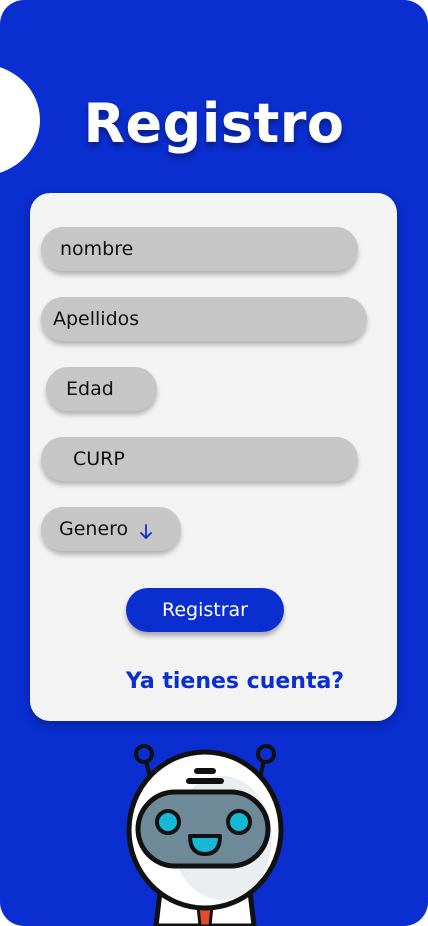  I want to click on edad-field: Edad, so click(101, 389).